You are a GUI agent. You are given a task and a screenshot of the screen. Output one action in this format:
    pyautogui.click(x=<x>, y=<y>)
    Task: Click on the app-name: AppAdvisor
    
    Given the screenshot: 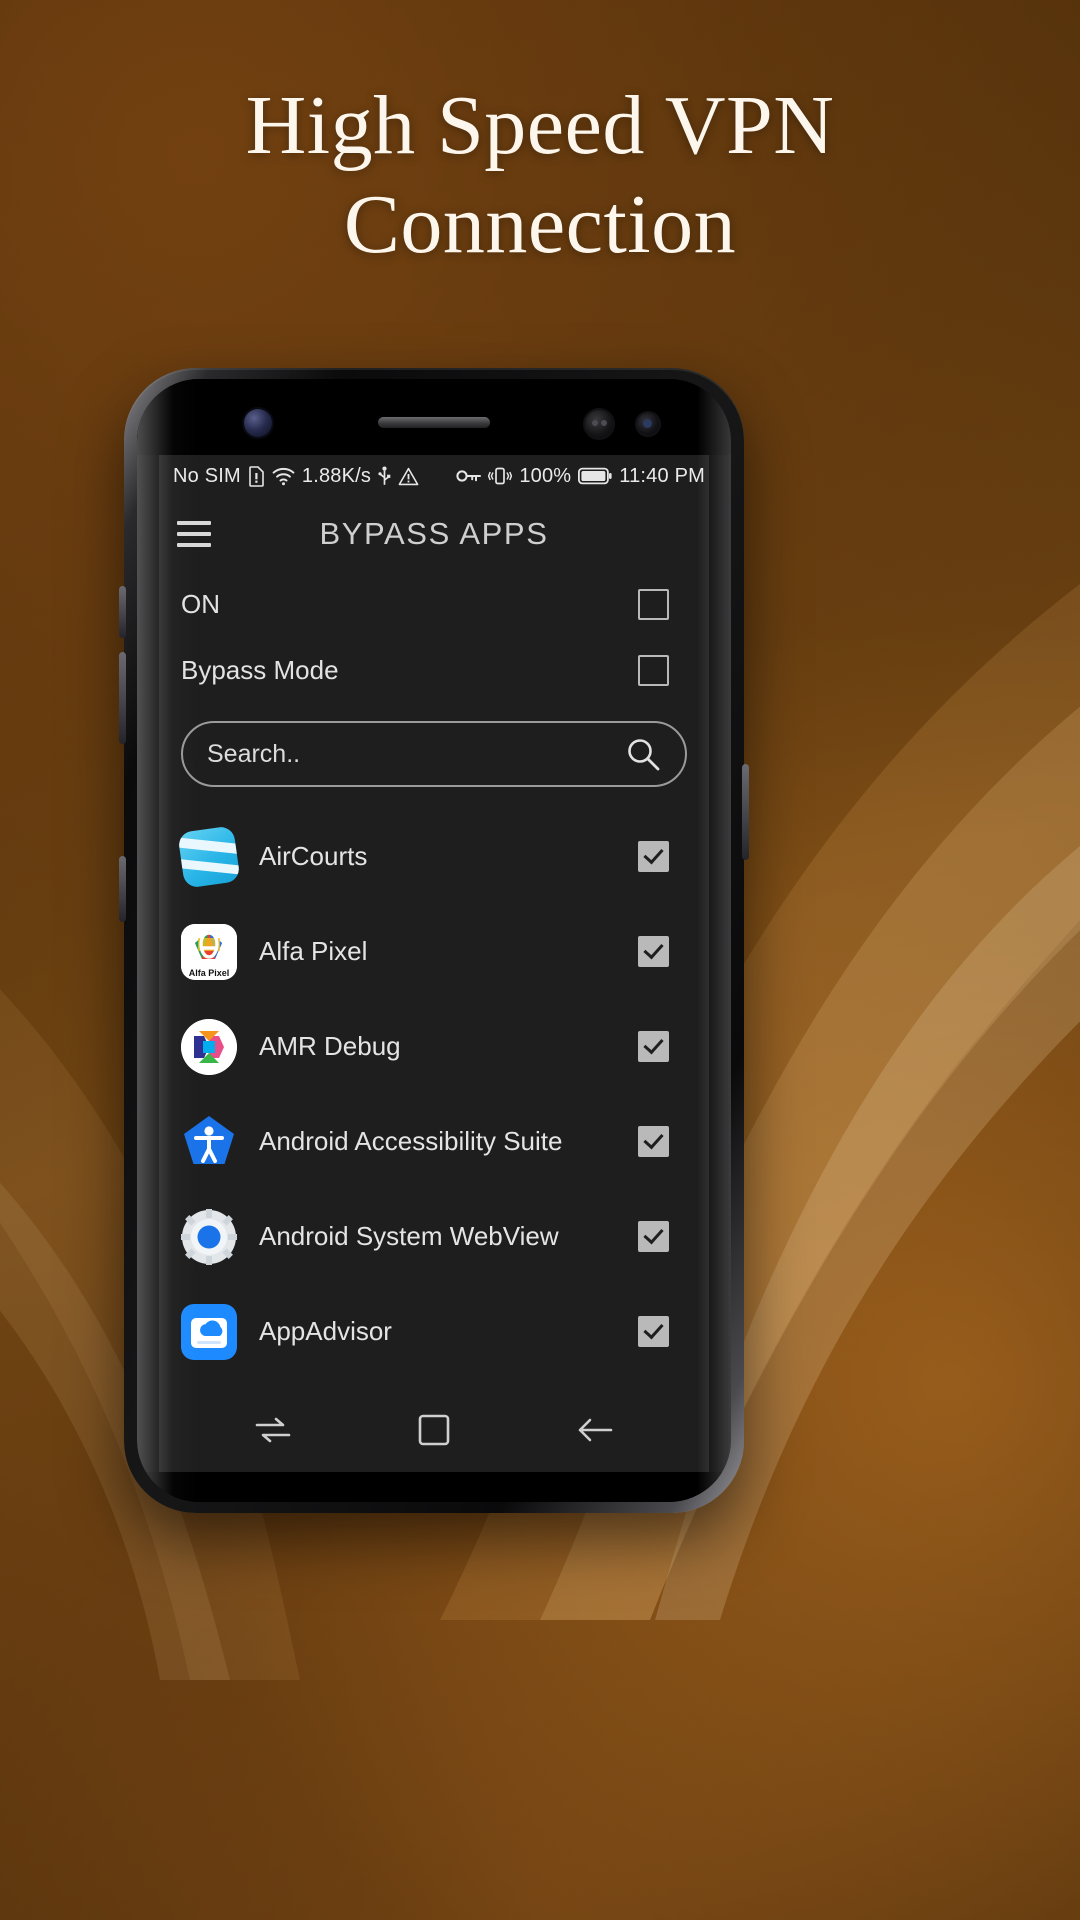 What is the action you would take?
    pyautogui.click(x=325, y=1331)
    